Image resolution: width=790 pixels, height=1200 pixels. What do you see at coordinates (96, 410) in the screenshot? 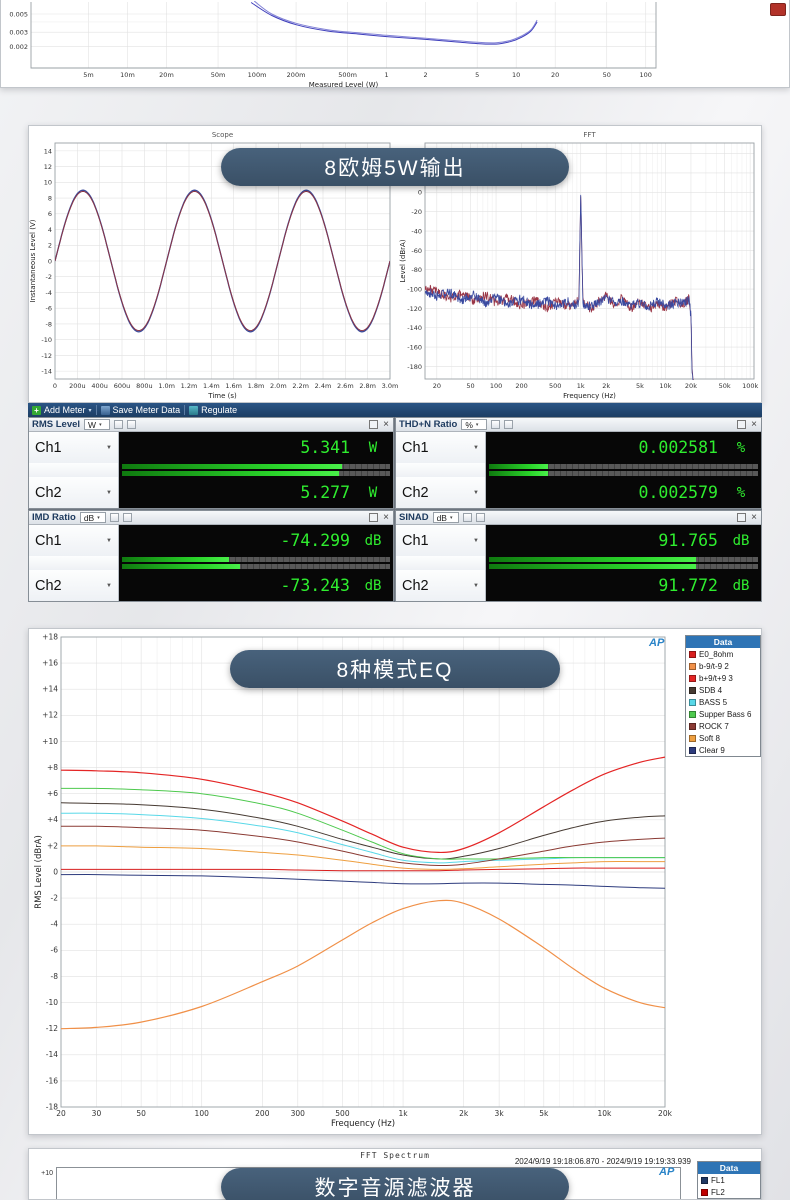
I see `toolbar-separator` at bounding box center [96, 410].